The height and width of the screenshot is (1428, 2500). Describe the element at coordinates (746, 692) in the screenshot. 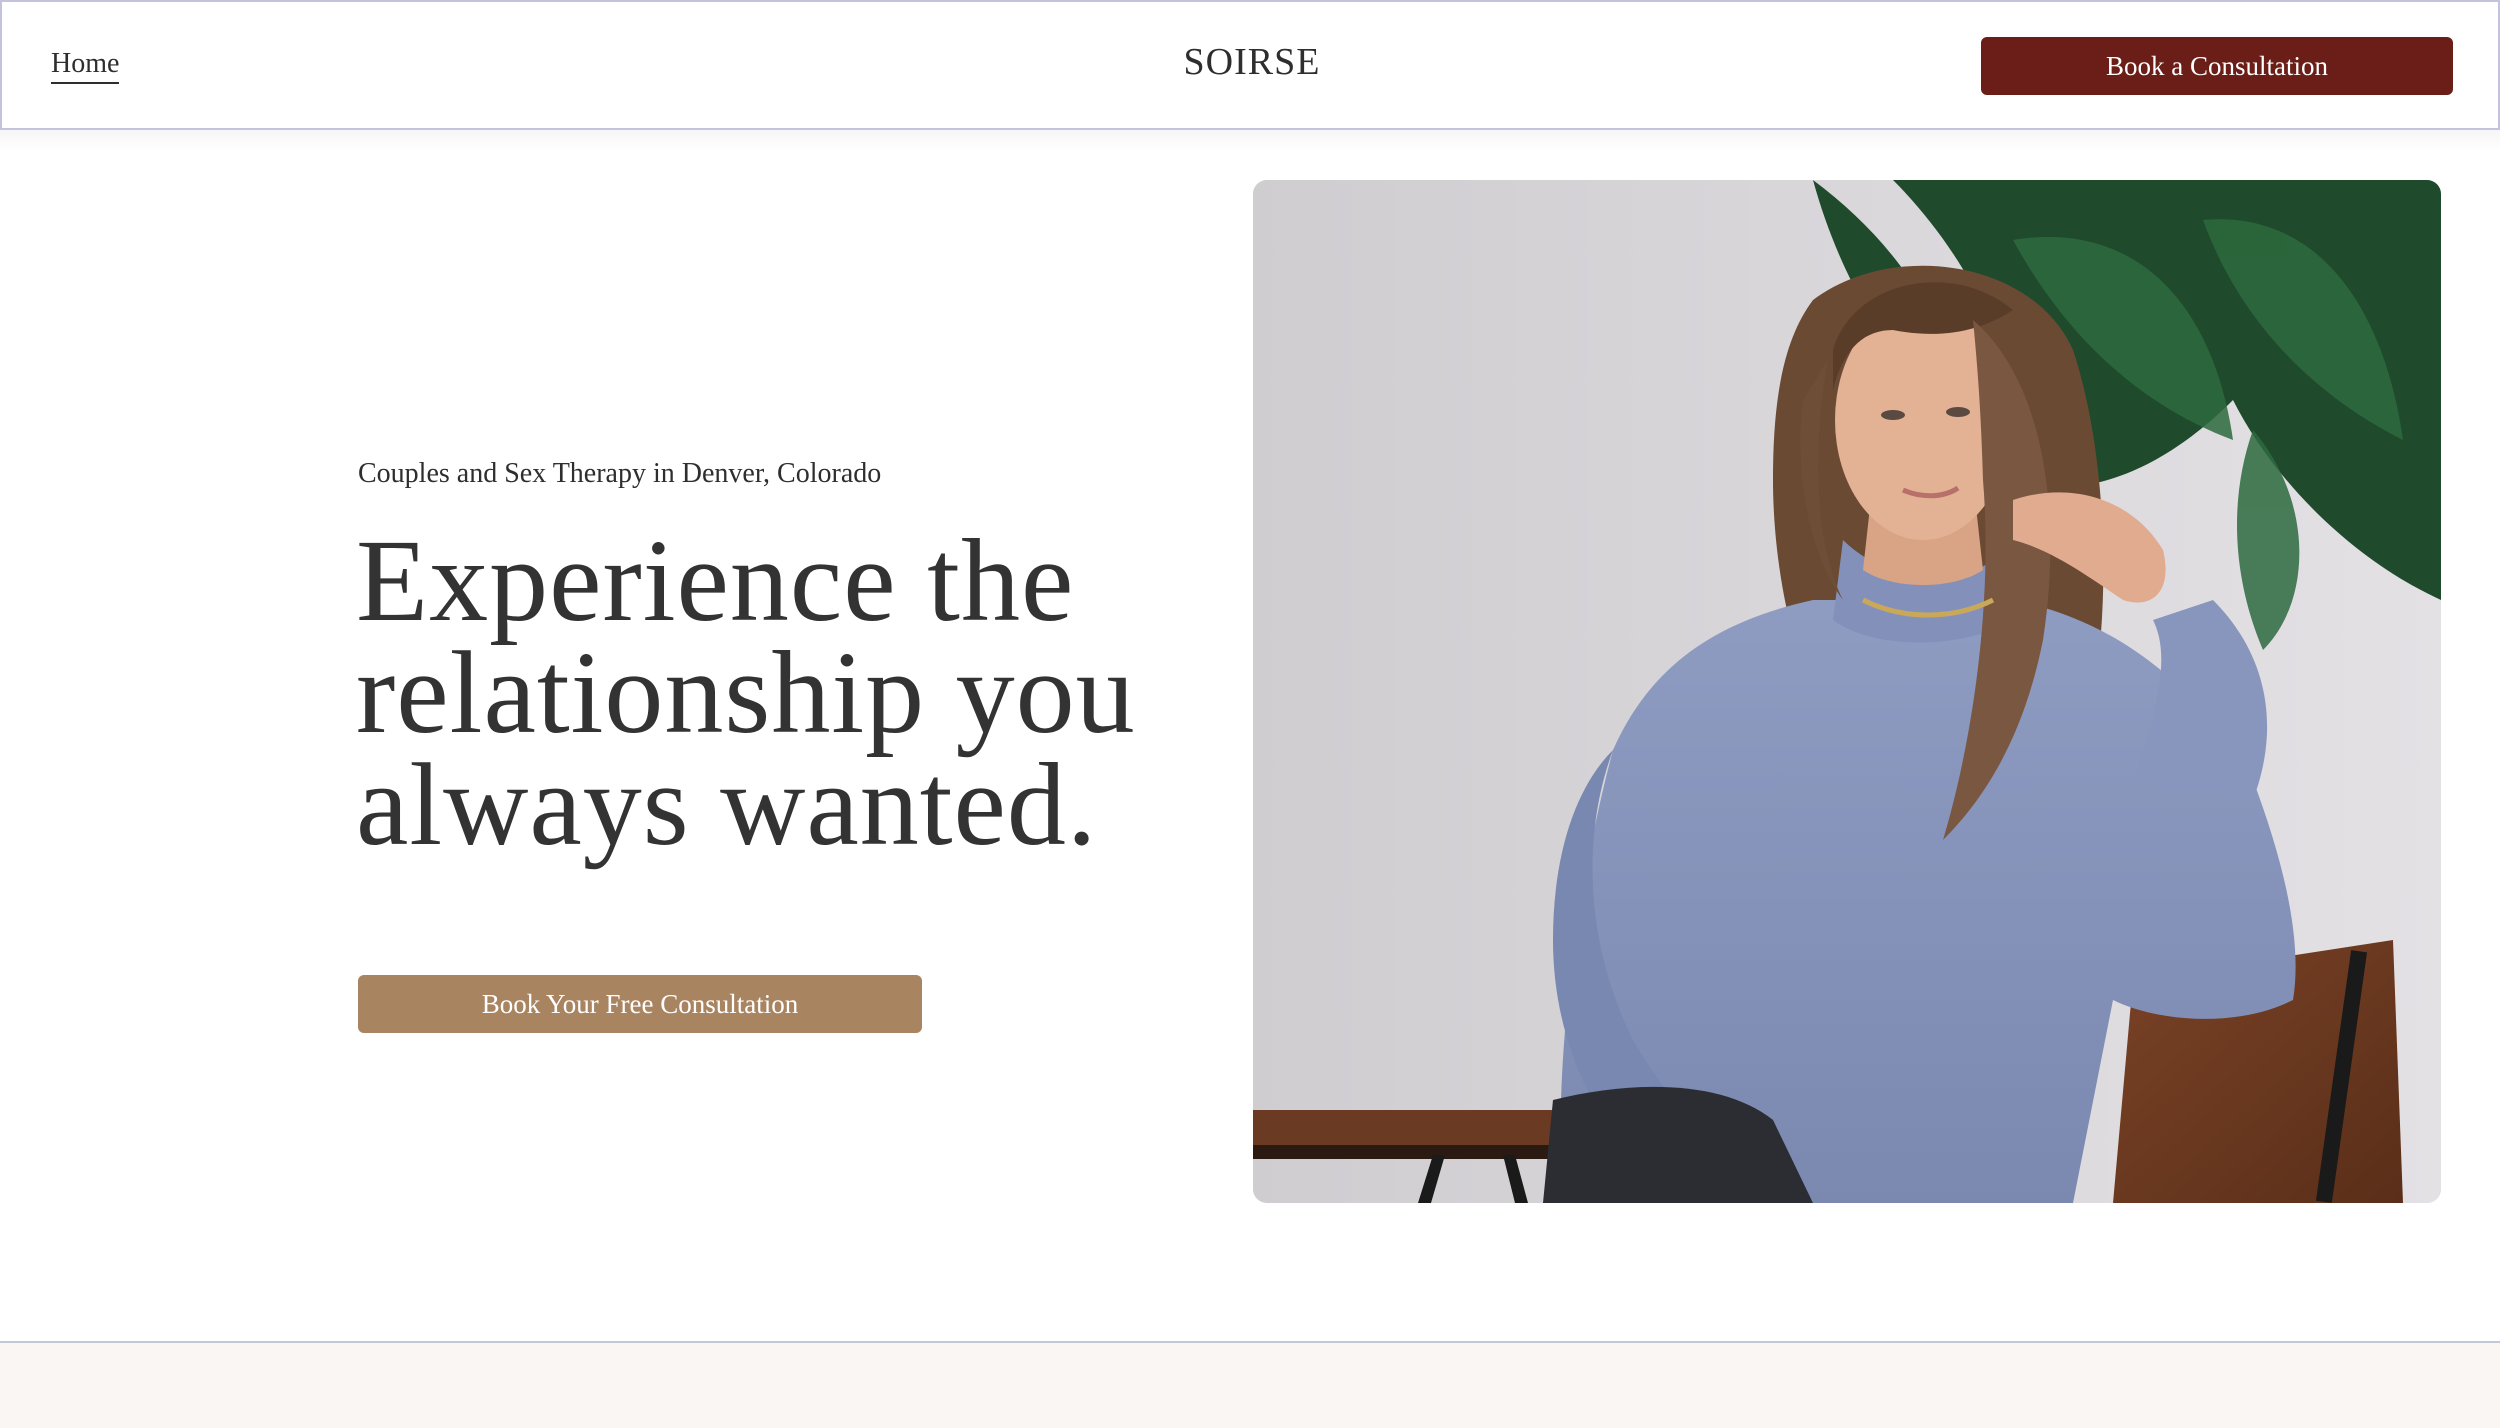

I see `hero-title-line-2: relationship you` at that location.